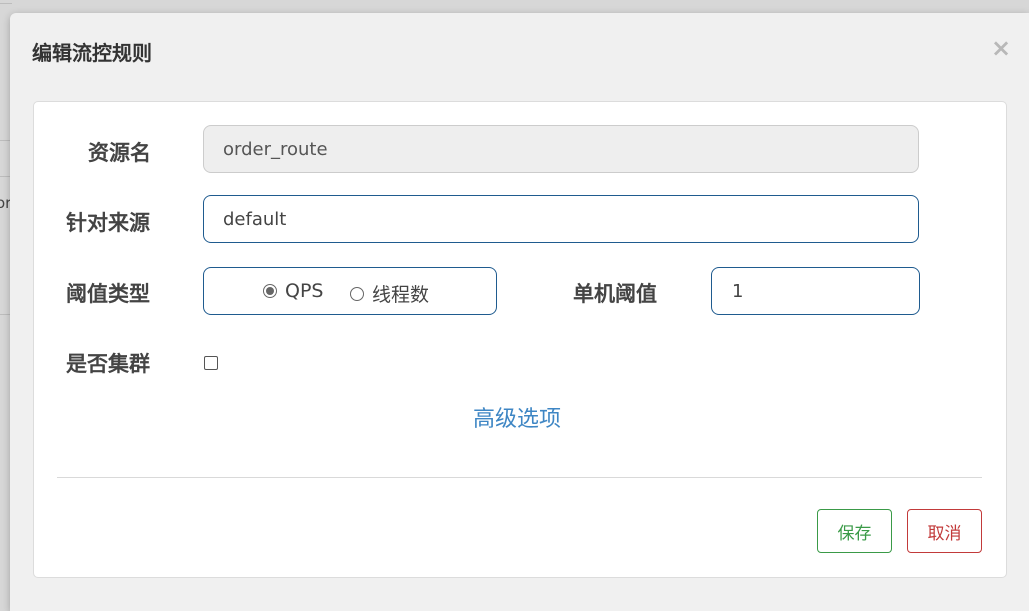  What do you see at coordinates (357, 293) in the screenshot?
I see `radio-unchecked-icon` at bounding box center [357, 293].